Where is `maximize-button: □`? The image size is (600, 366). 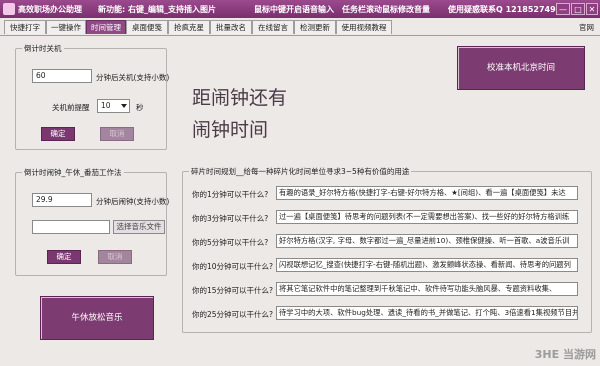 maximize-button: □ is located at coordinates (578, 9).